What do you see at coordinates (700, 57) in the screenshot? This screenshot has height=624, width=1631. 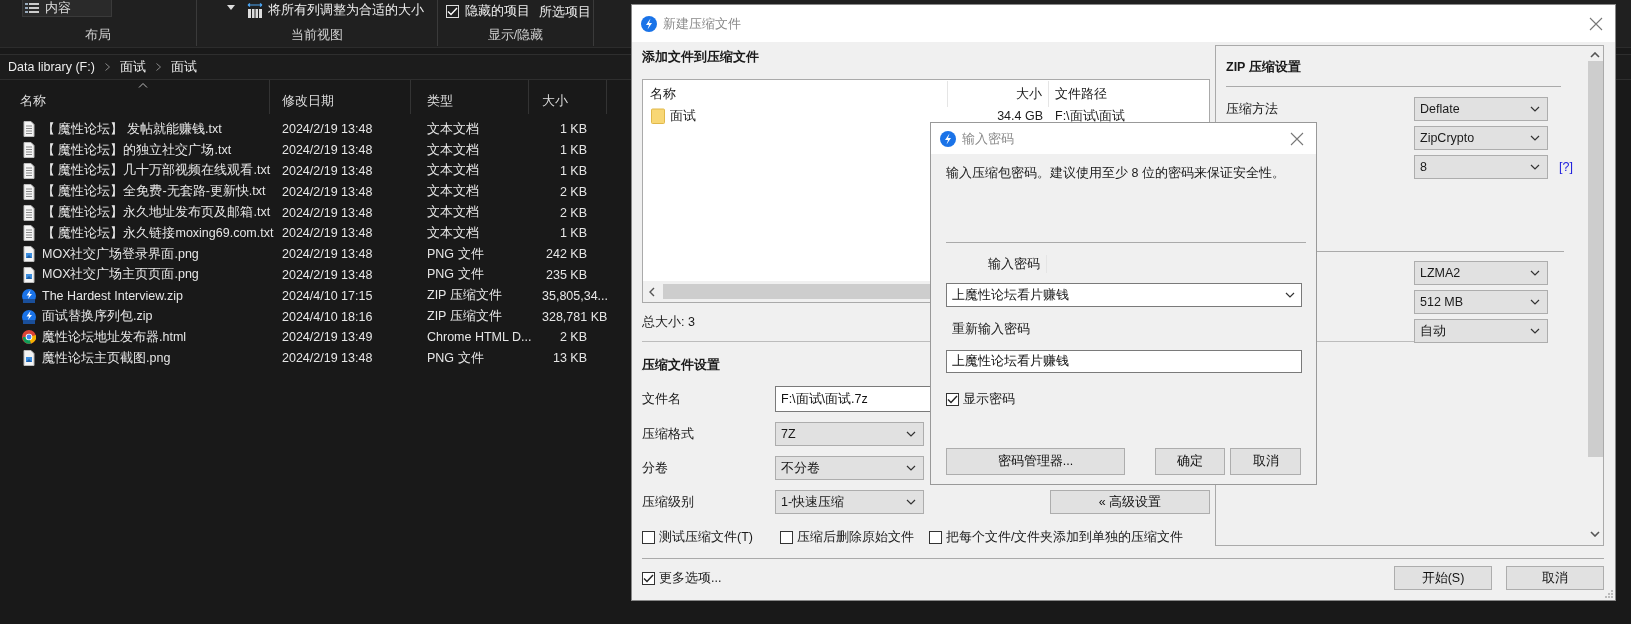 I see `section-heading: 添加文件到压缩文件` at bounding box center [700, 57].